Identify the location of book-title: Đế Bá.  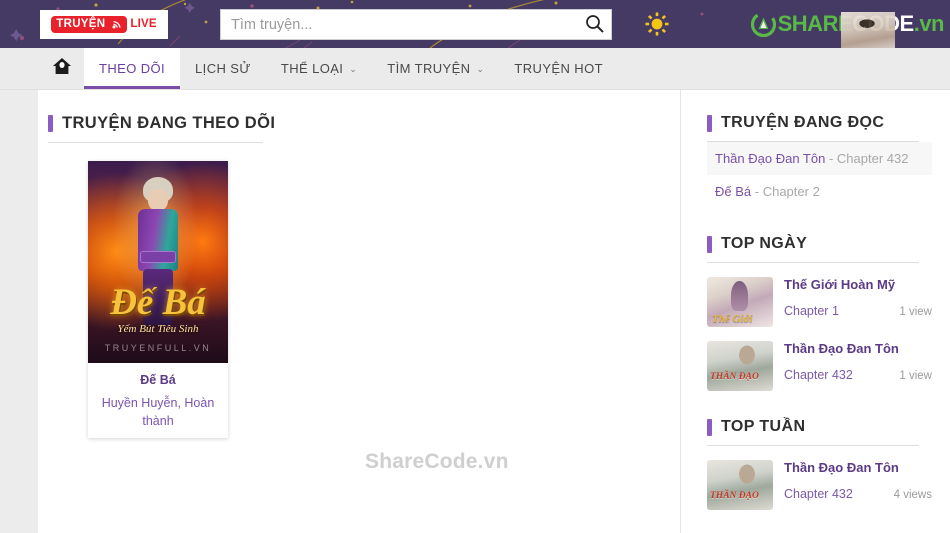
(158, 380).